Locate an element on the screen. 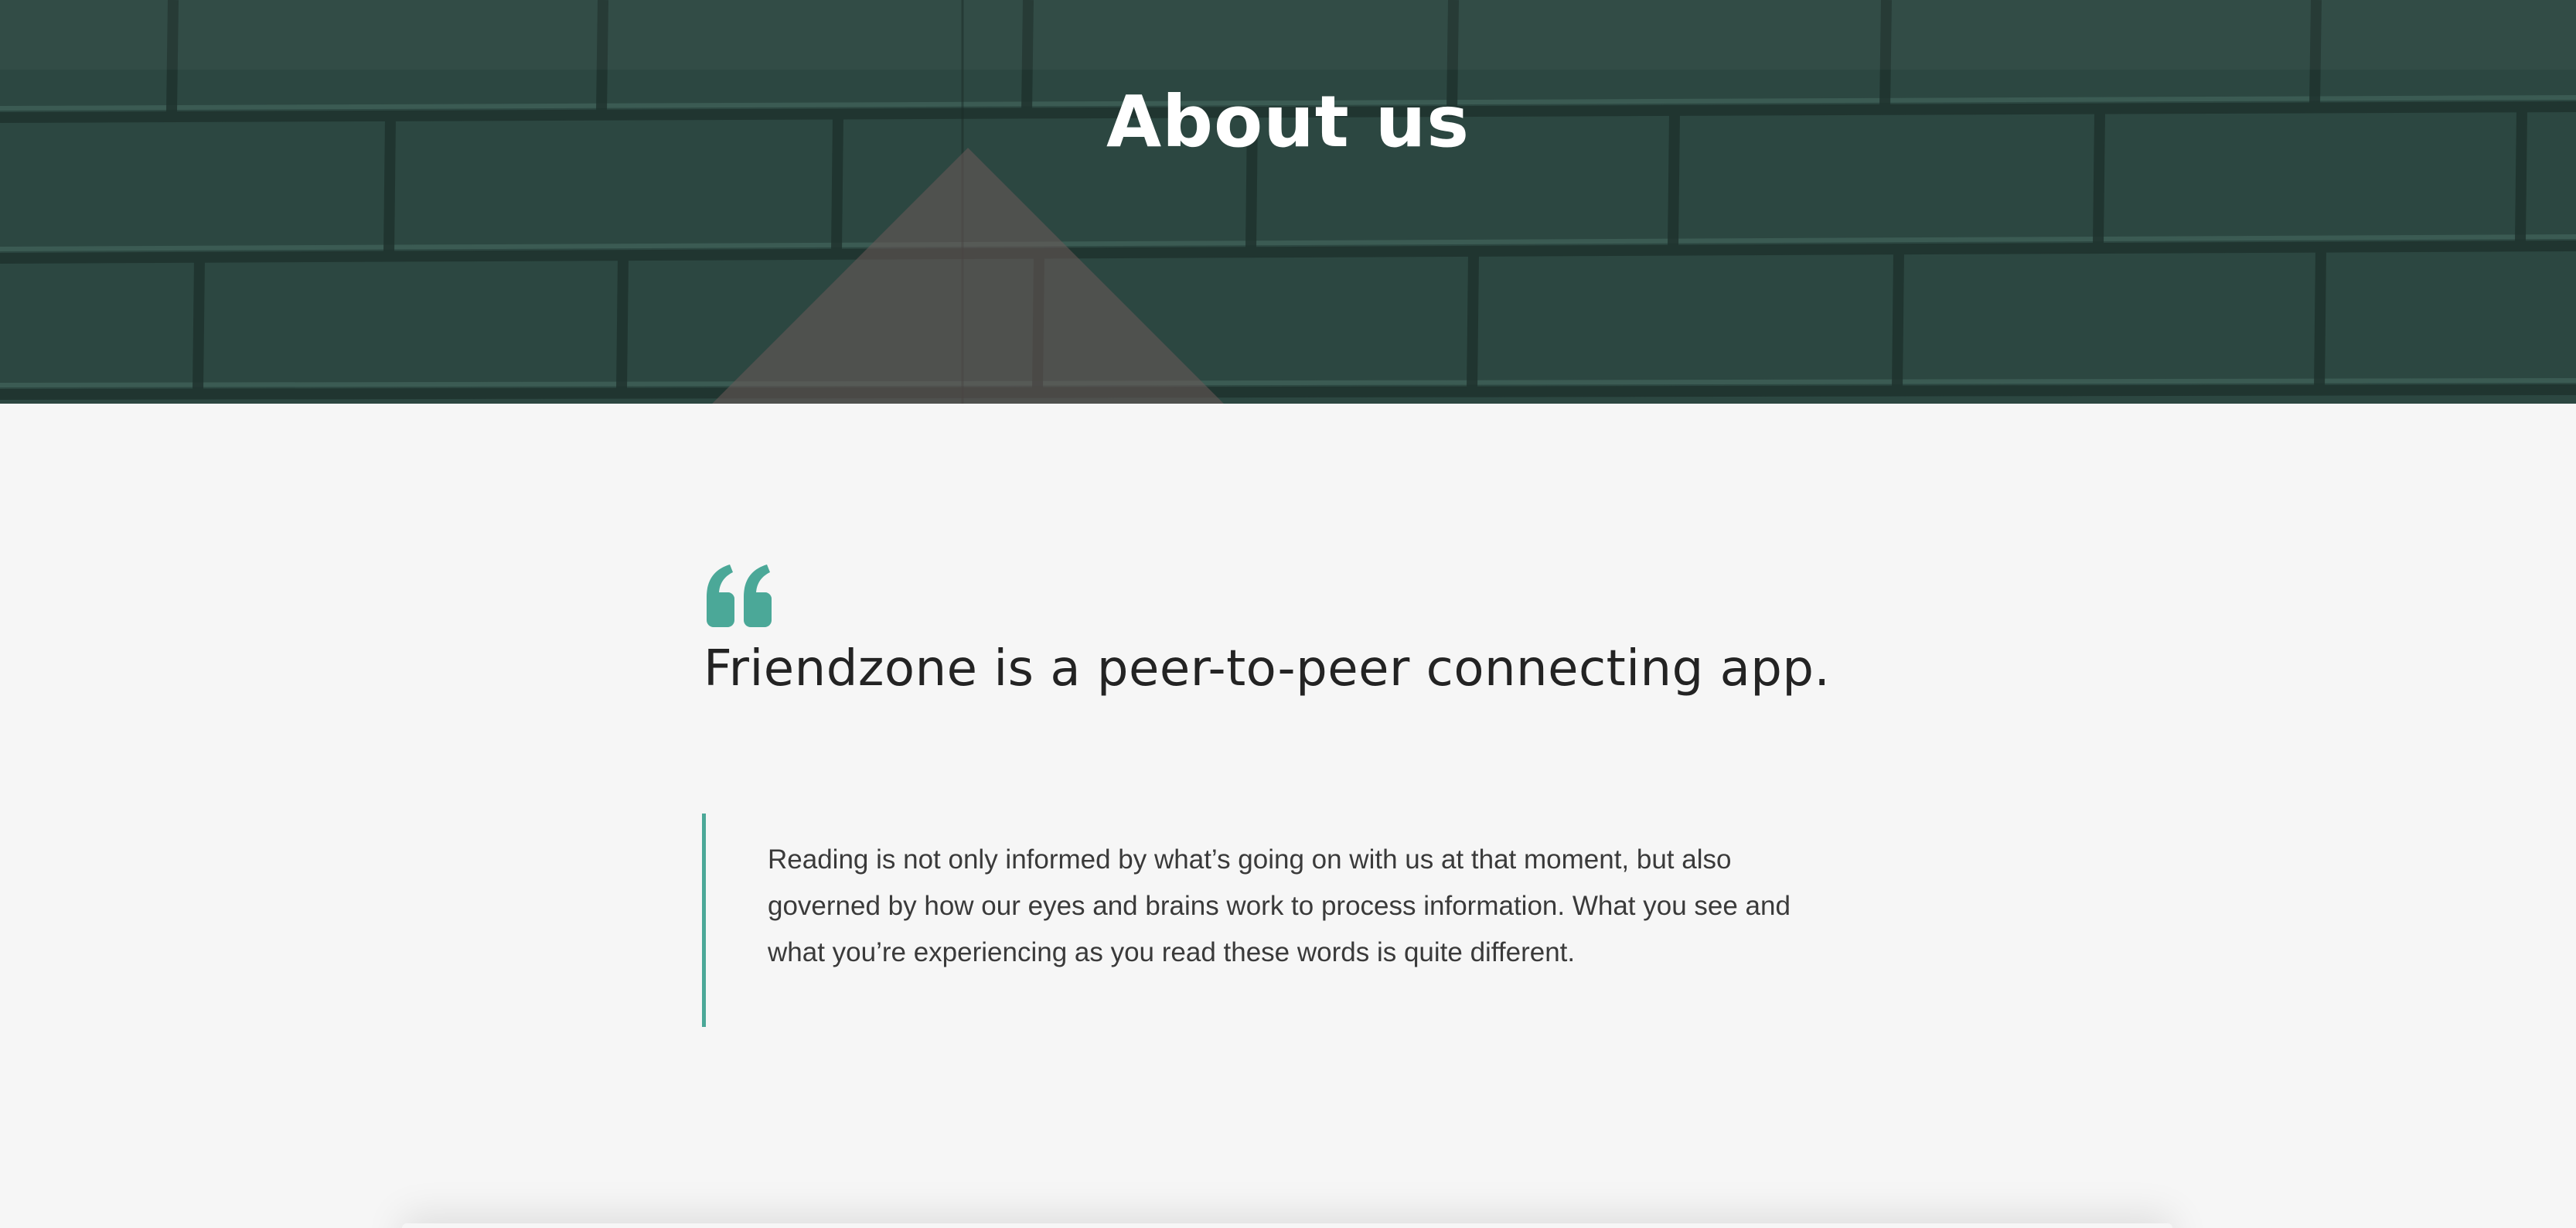  next-section-card-edge is located at coordinates (1287, 1225).